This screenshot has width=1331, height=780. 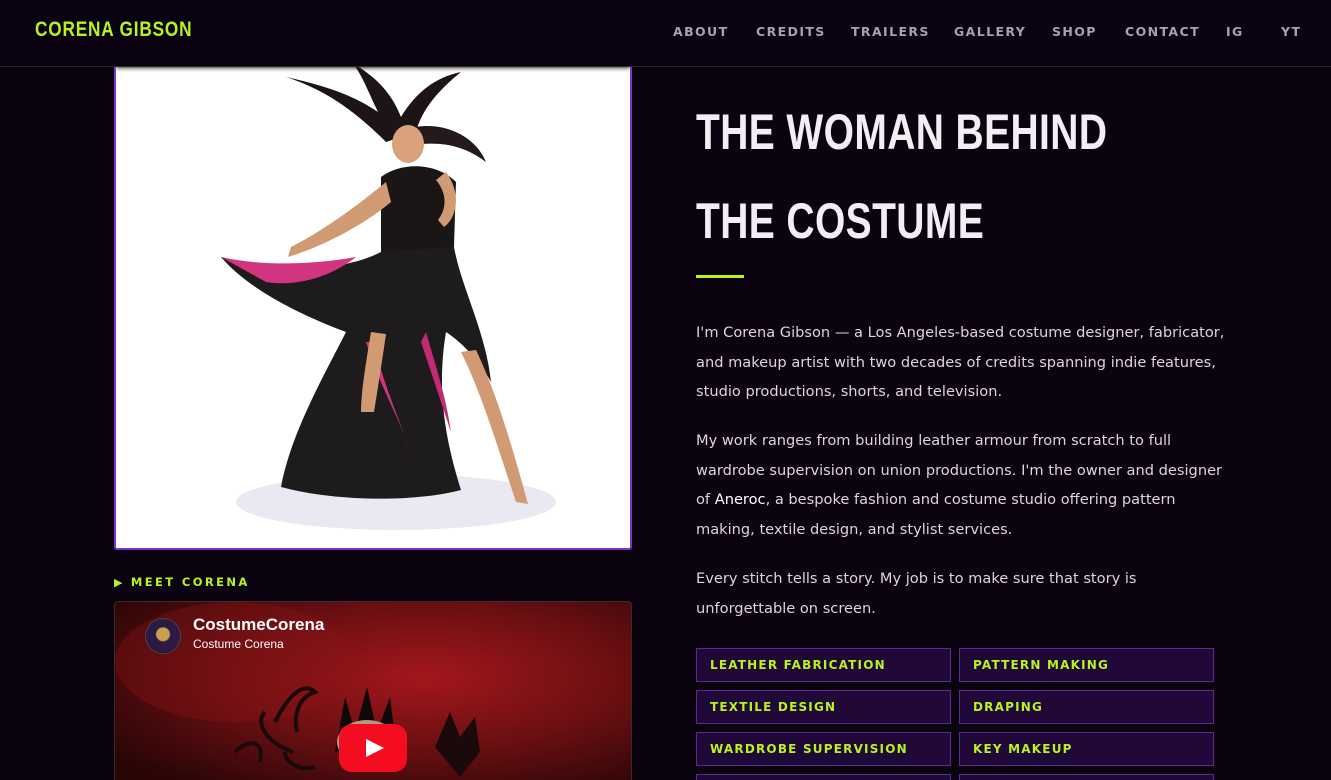 I want to click on channel-name: CostumeCorena, so click(x=258, y=625).